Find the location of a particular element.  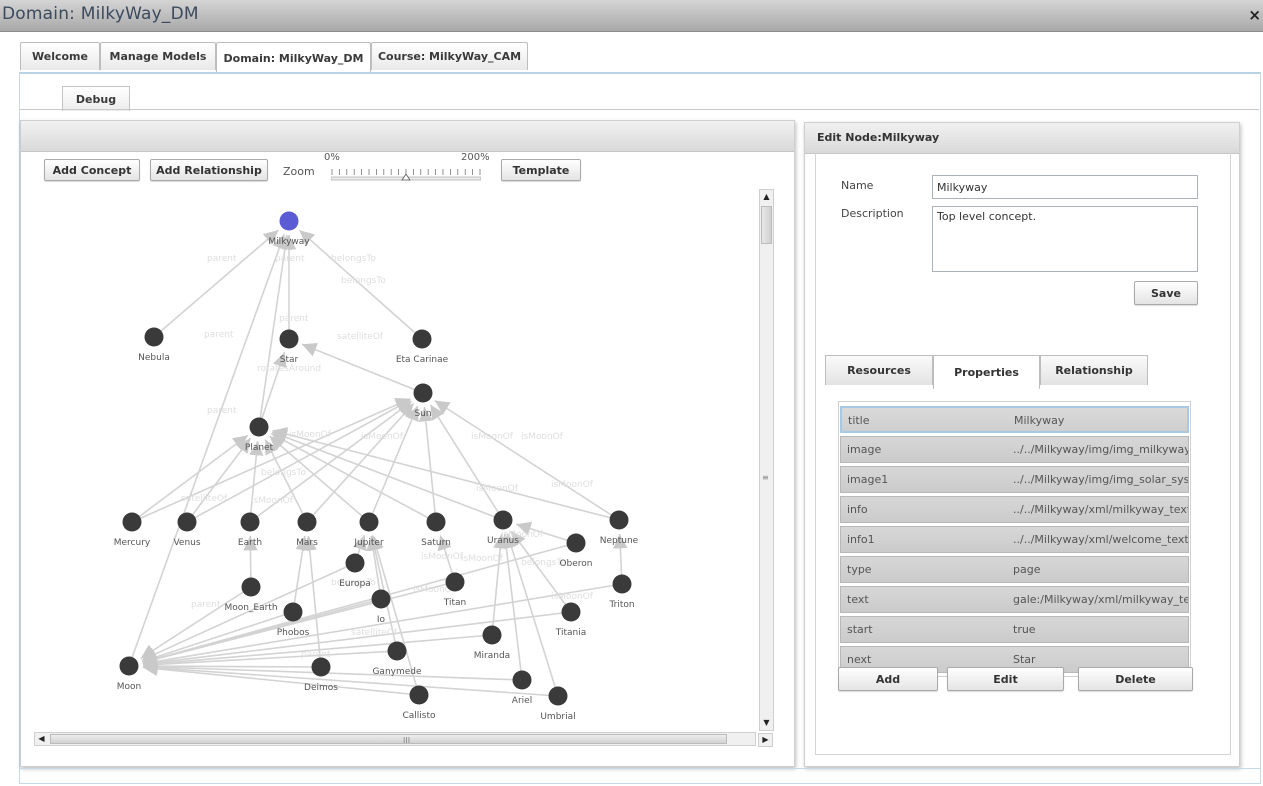

concept-node: Saturn is located at coordinates (436, 530).